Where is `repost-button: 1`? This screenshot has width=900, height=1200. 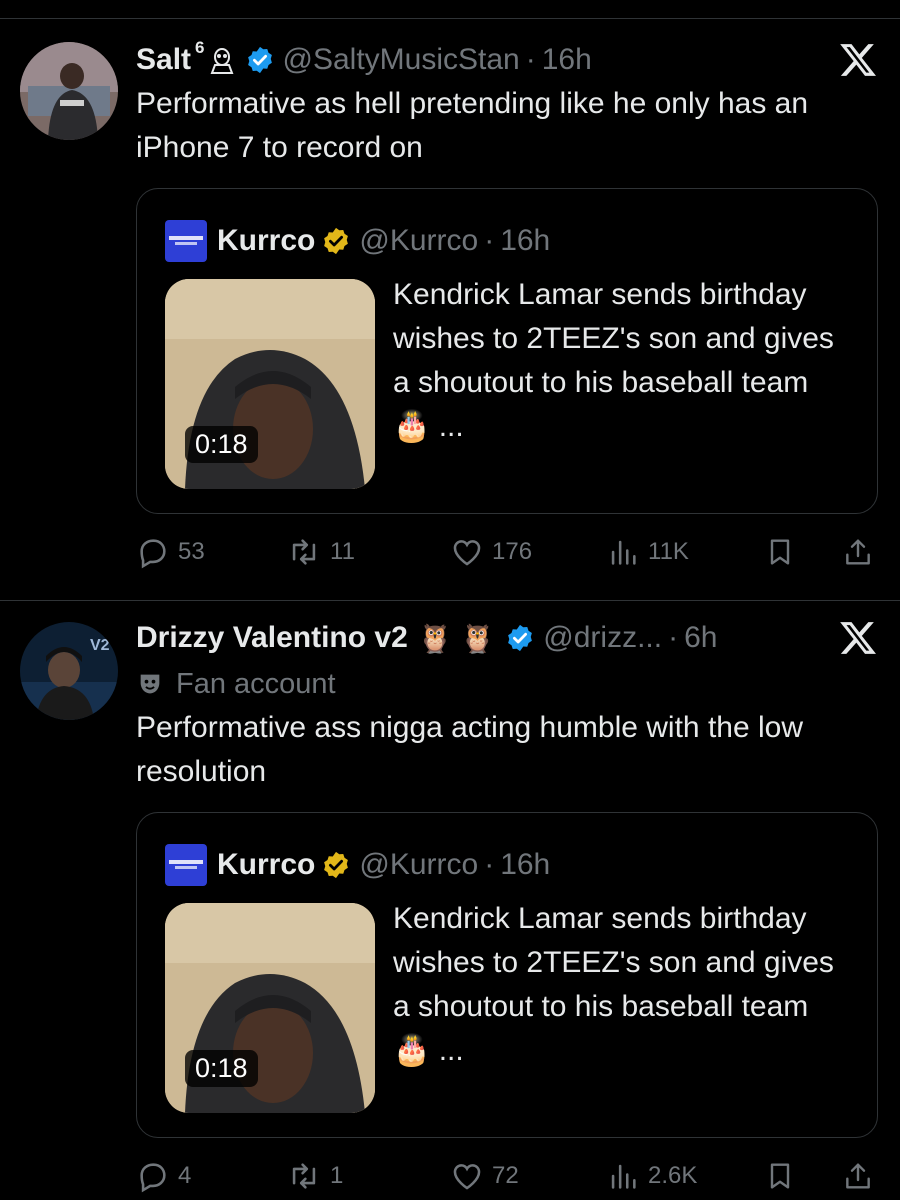
repost-button: 1 is located at coordinates (314, 1176).